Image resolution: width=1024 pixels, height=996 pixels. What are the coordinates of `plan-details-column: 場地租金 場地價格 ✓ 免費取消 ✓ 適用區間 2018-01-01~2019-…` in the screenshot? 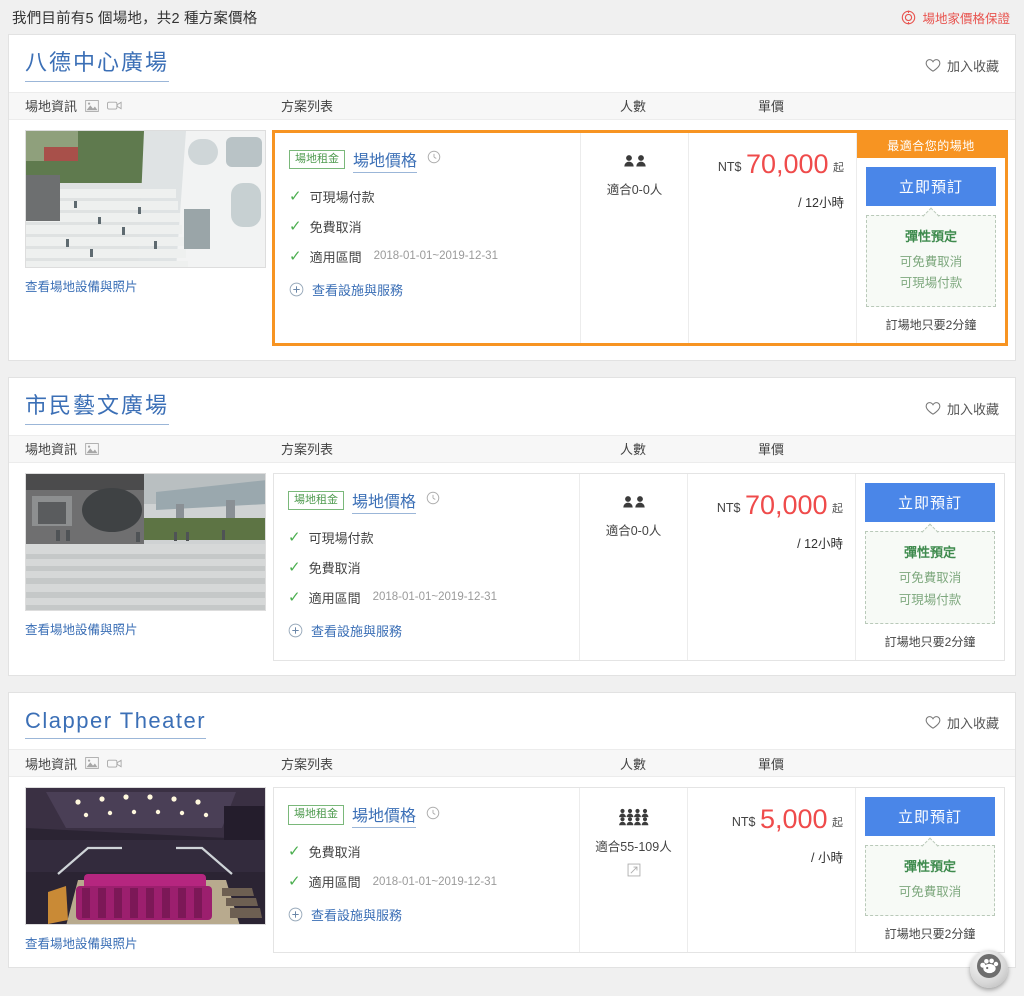 It's located at (427, 870).